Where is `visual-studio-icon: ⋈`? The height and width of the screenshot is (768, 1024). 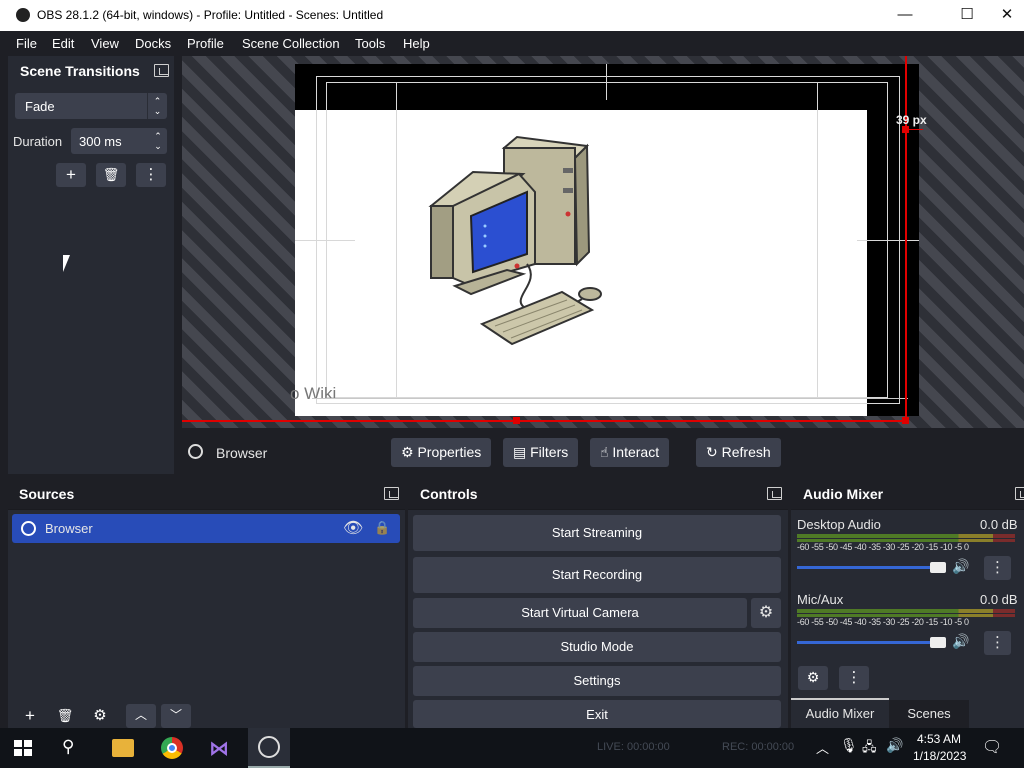
visual-studio-icon: ⋈ is located at coordinates (219, 748).